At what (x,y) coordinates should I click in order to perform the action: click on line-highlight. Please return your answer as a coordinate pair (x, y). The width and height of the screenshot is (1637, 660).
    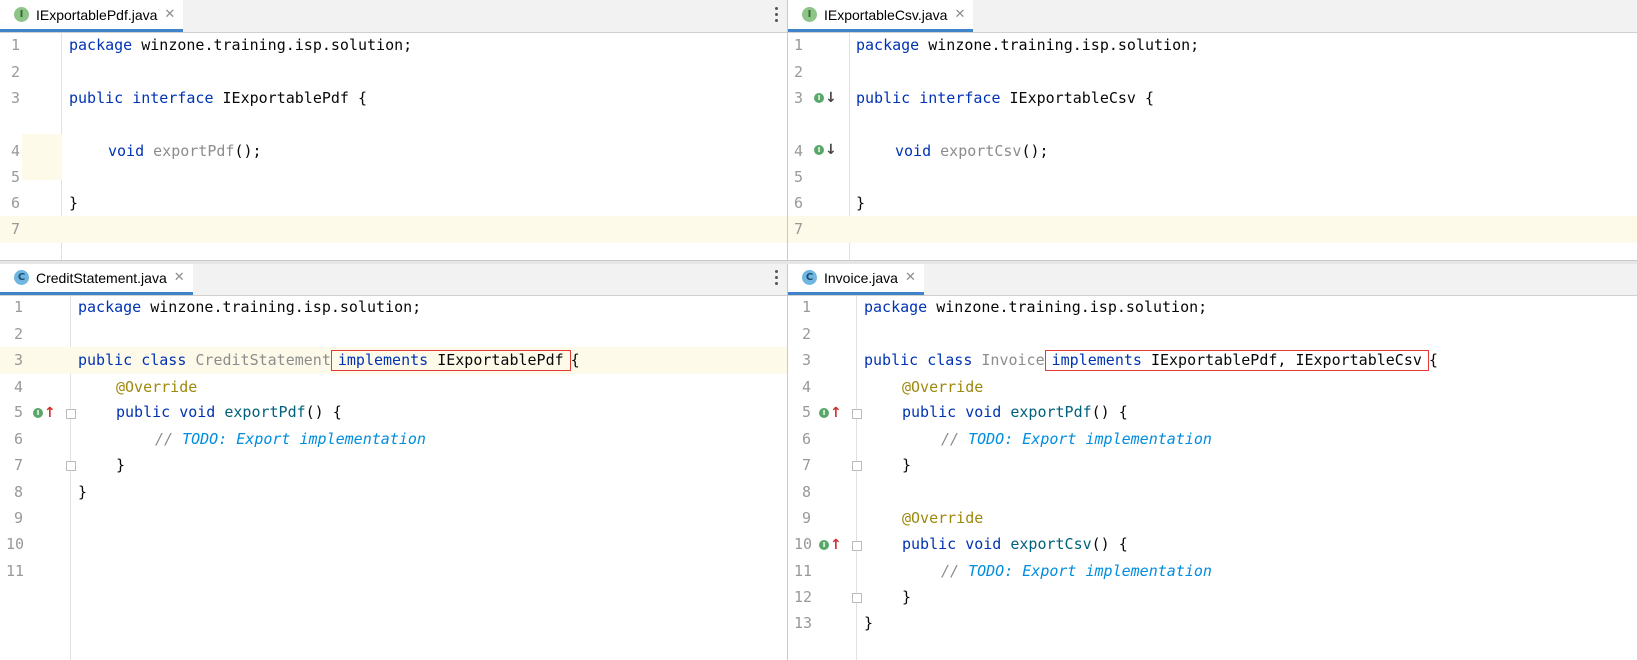
    Looking at the image, I should click on (42, 157).